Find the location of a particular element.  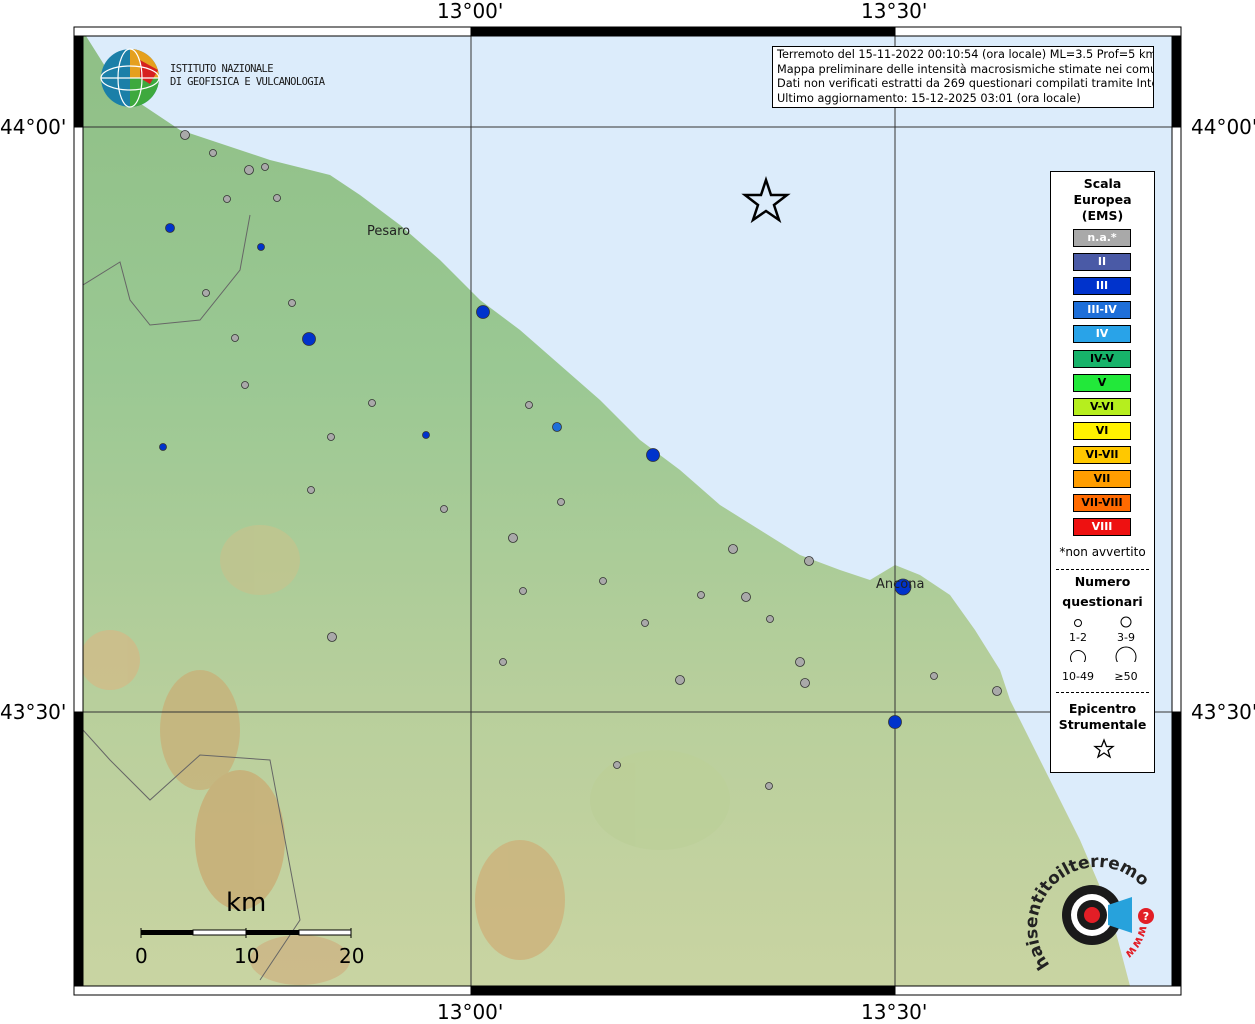

size-label-50: ≥50 is located at coordinates (1126, 676).